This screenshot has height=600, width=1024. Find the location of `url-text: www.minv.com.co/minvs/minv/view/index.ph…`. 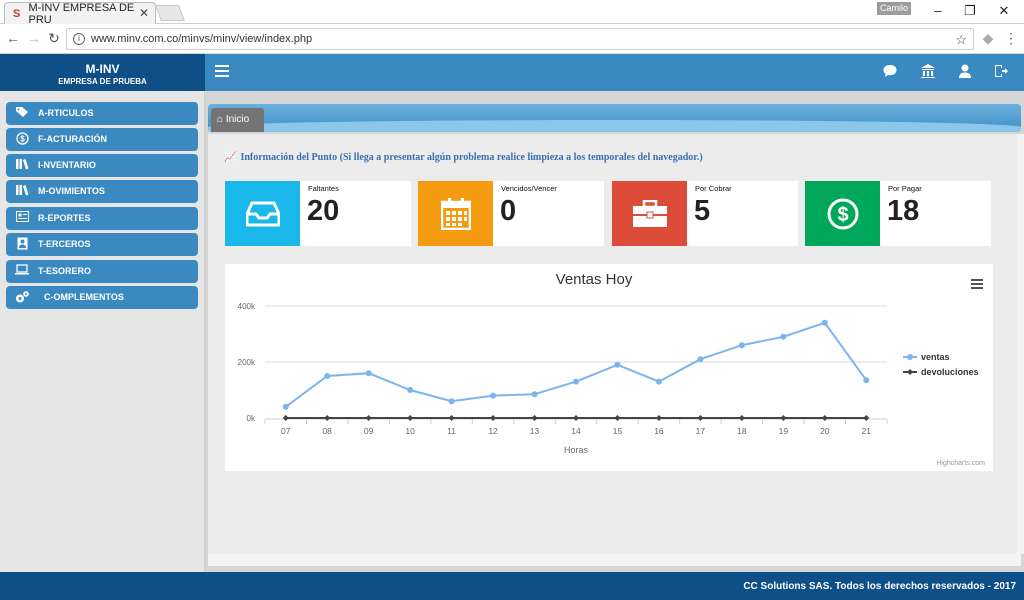

url-text: www.minv.com.co/minvs/minv/view/index.ph… is located at coordinates (202, 39).